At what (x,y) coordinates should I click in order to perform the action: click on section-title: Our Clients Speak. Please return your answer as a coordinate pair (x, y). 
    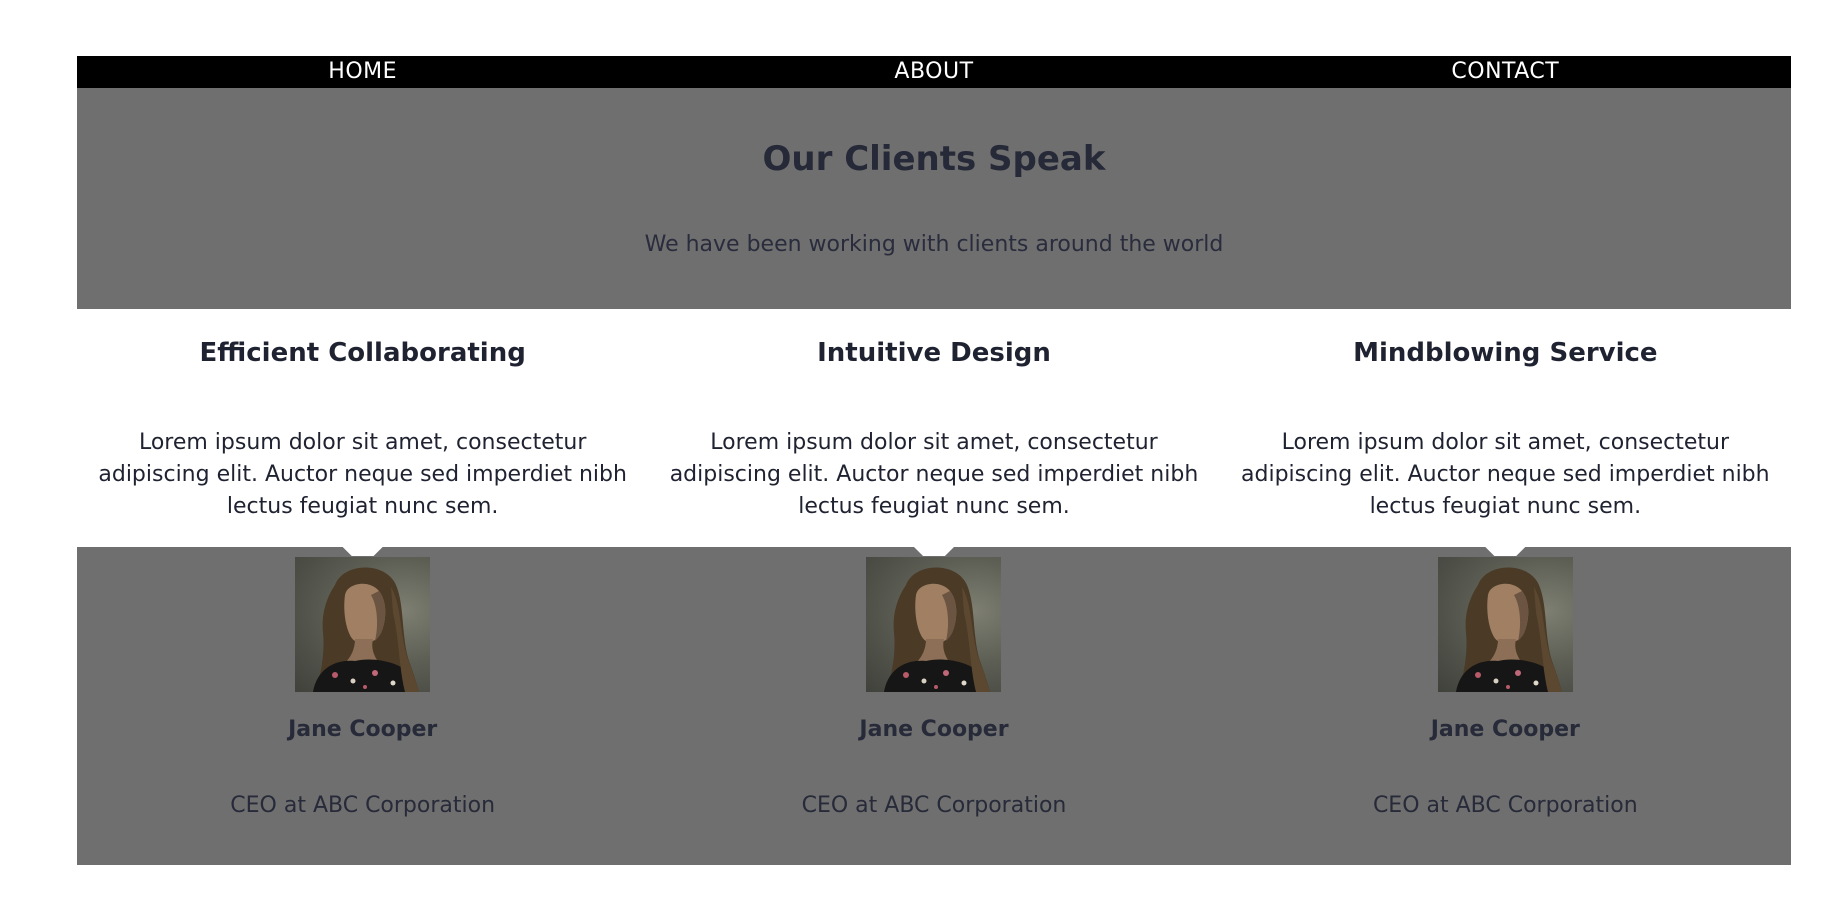
    Looking at the image, I should click on (934, 159).